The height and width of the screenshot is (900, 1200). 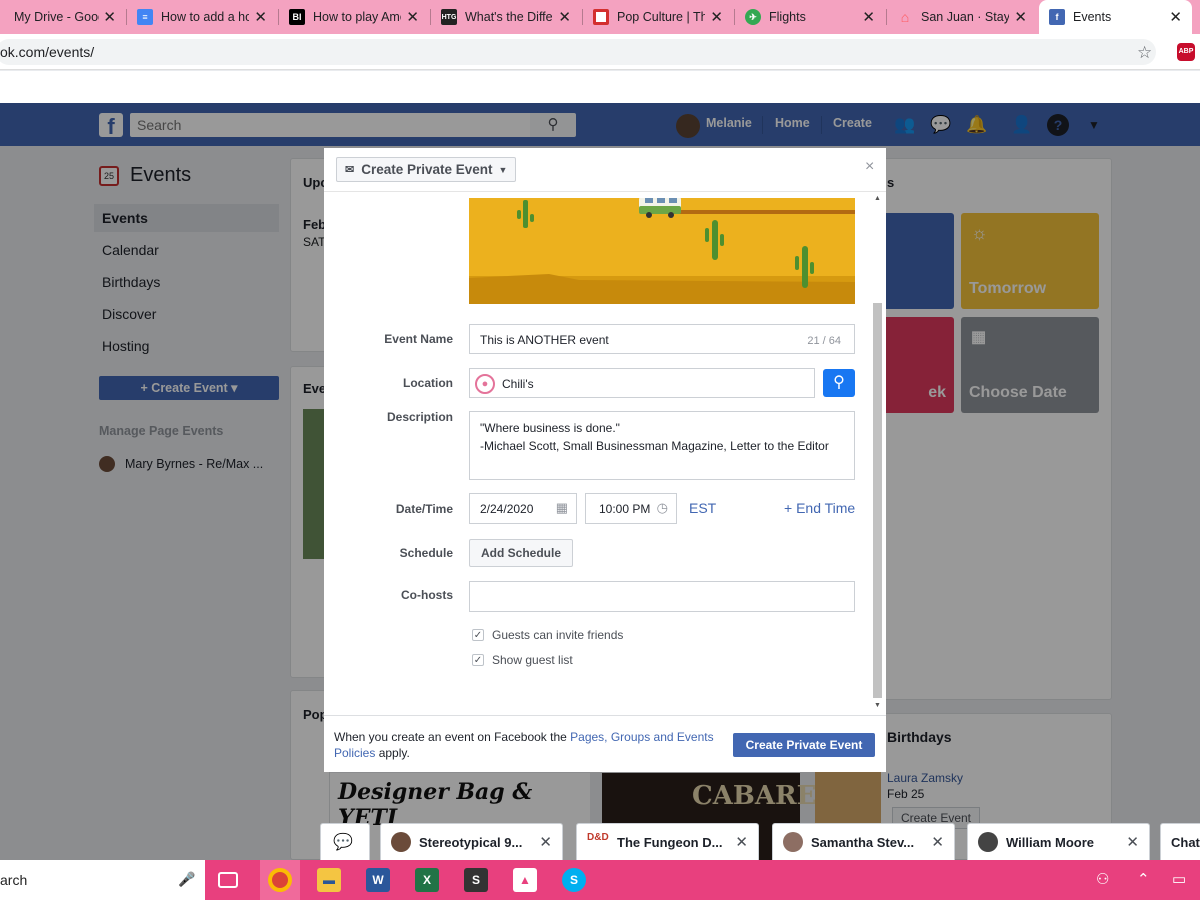 I want to click on popculture-icon, so click(x=601, y=17).